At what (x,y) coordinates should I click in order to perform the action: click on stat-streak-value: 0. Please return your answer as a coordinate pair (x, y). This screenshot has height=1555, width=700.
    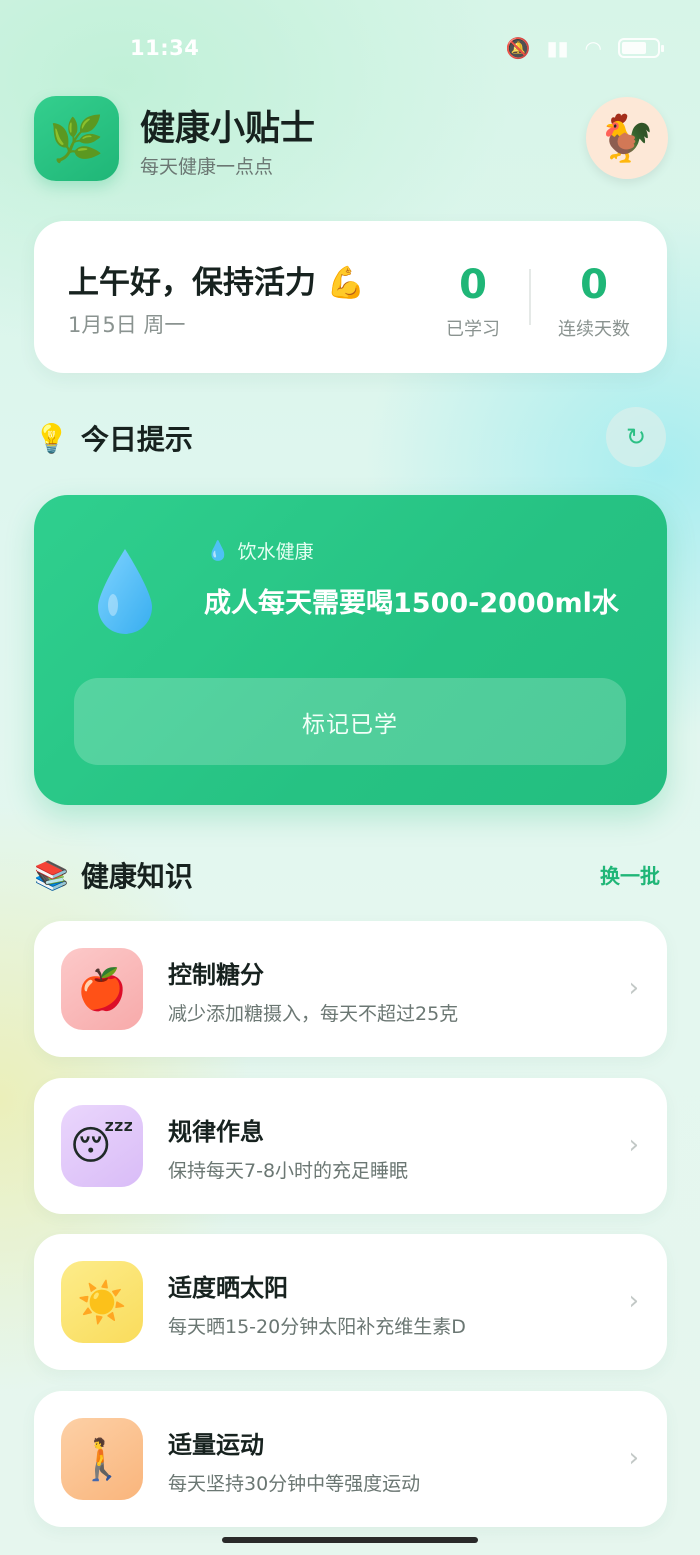
    Looking at the image, I should click on (594, 285).